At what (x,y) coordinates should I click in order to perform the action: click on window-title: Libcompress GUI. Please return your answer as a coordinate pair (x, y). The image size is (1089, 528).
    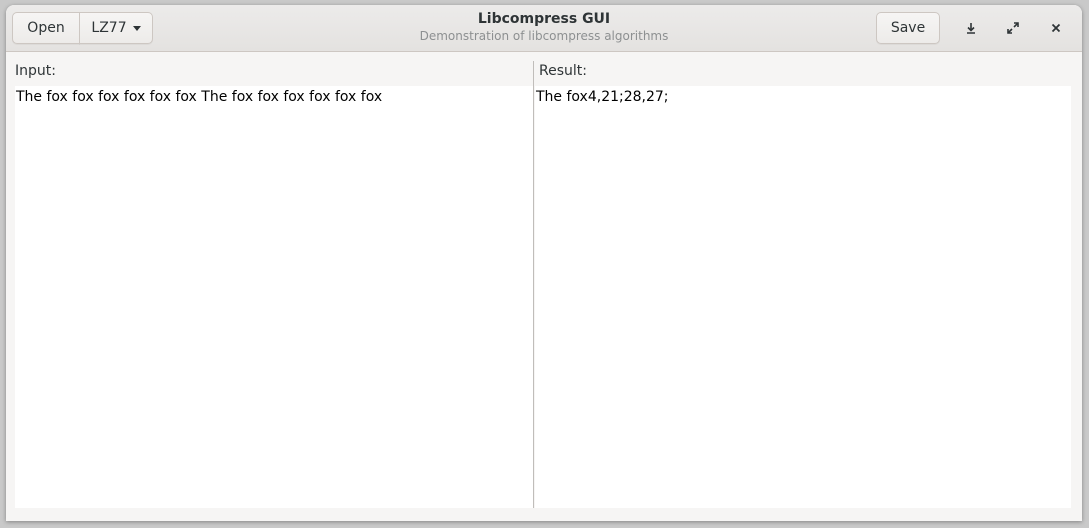
    Looking at the image, I should click on (544, 19).